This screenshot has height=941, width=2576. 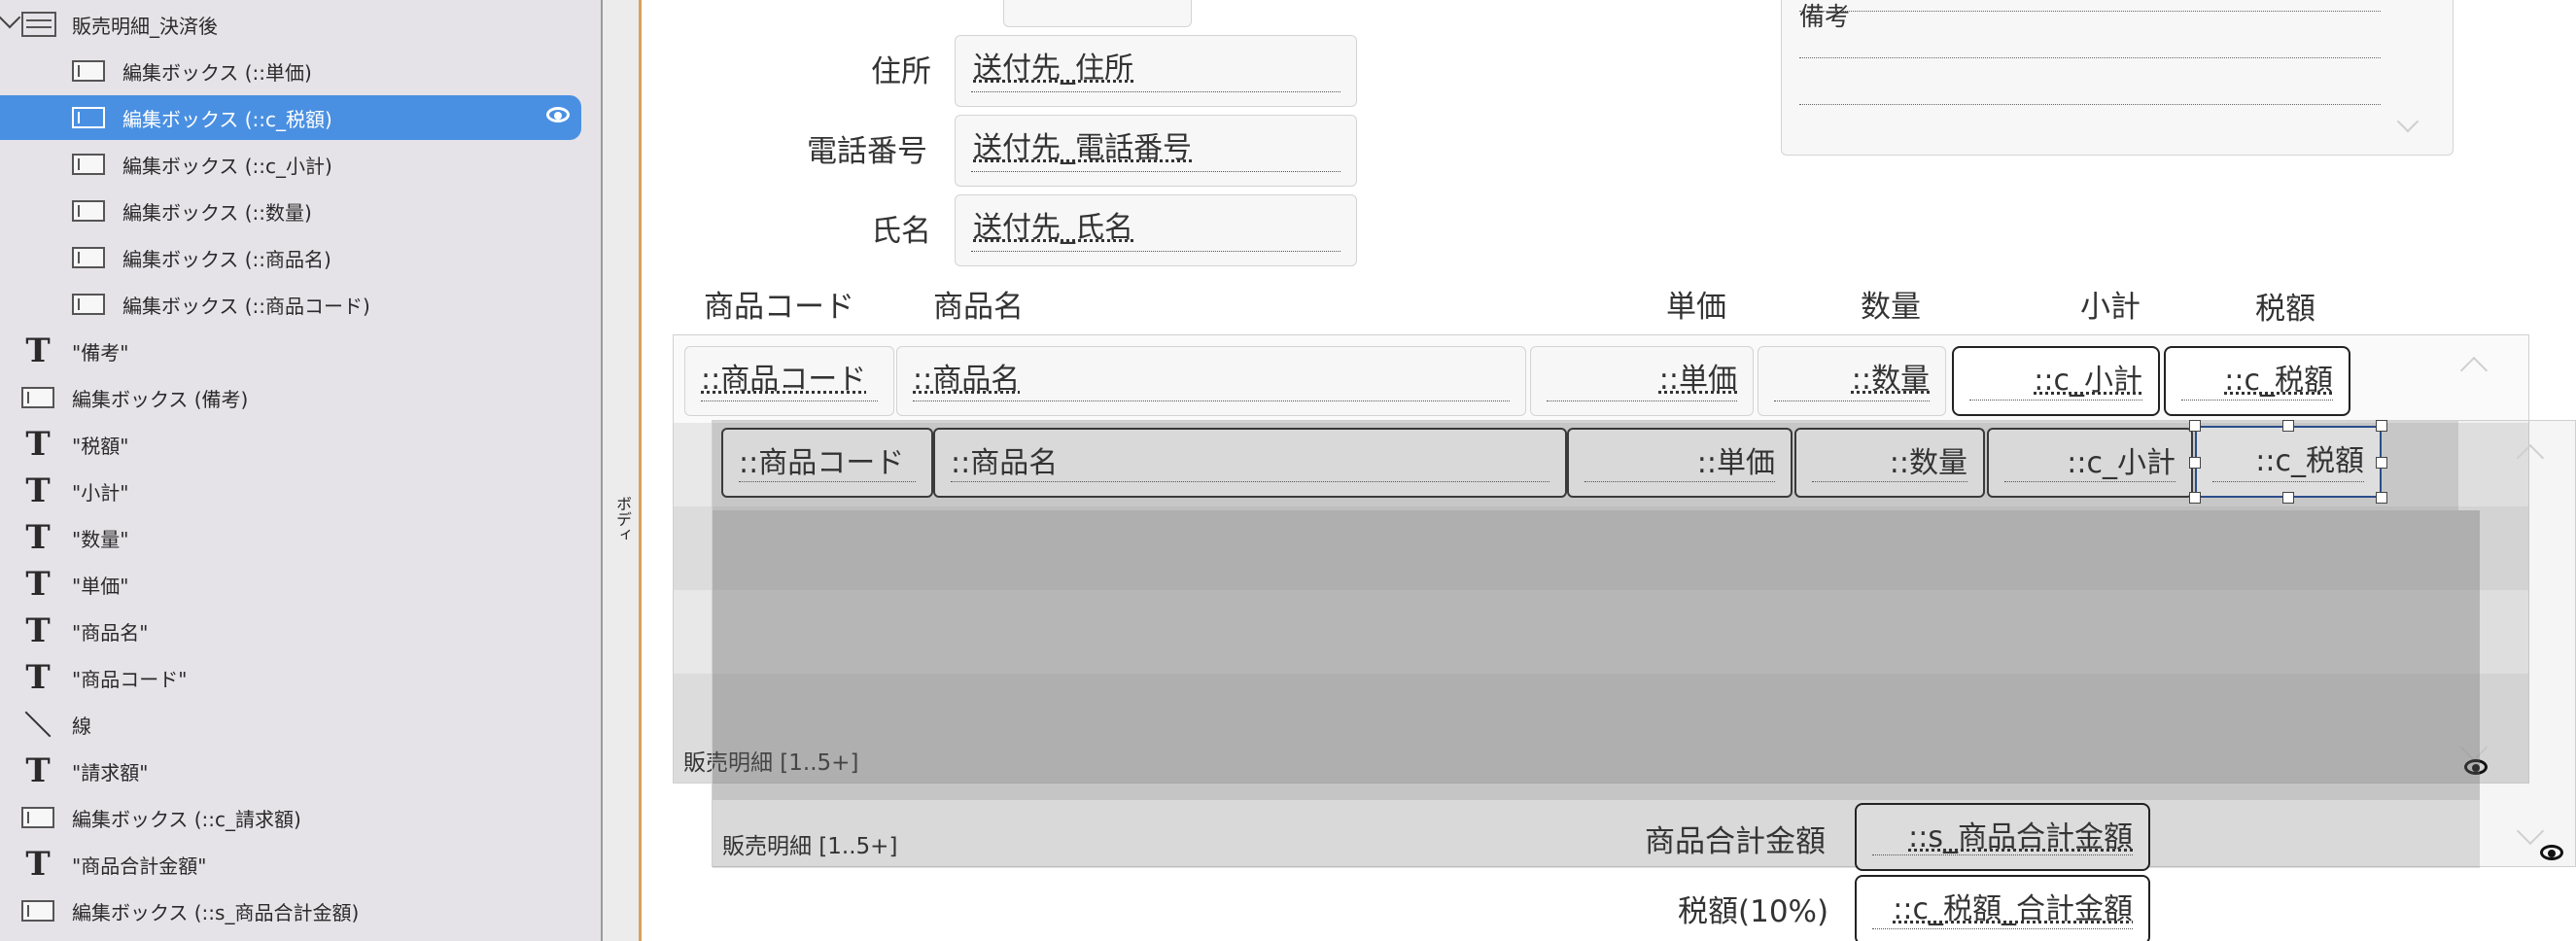 I want to click on tree-item-label: "小計", so click(x=100, y=492).